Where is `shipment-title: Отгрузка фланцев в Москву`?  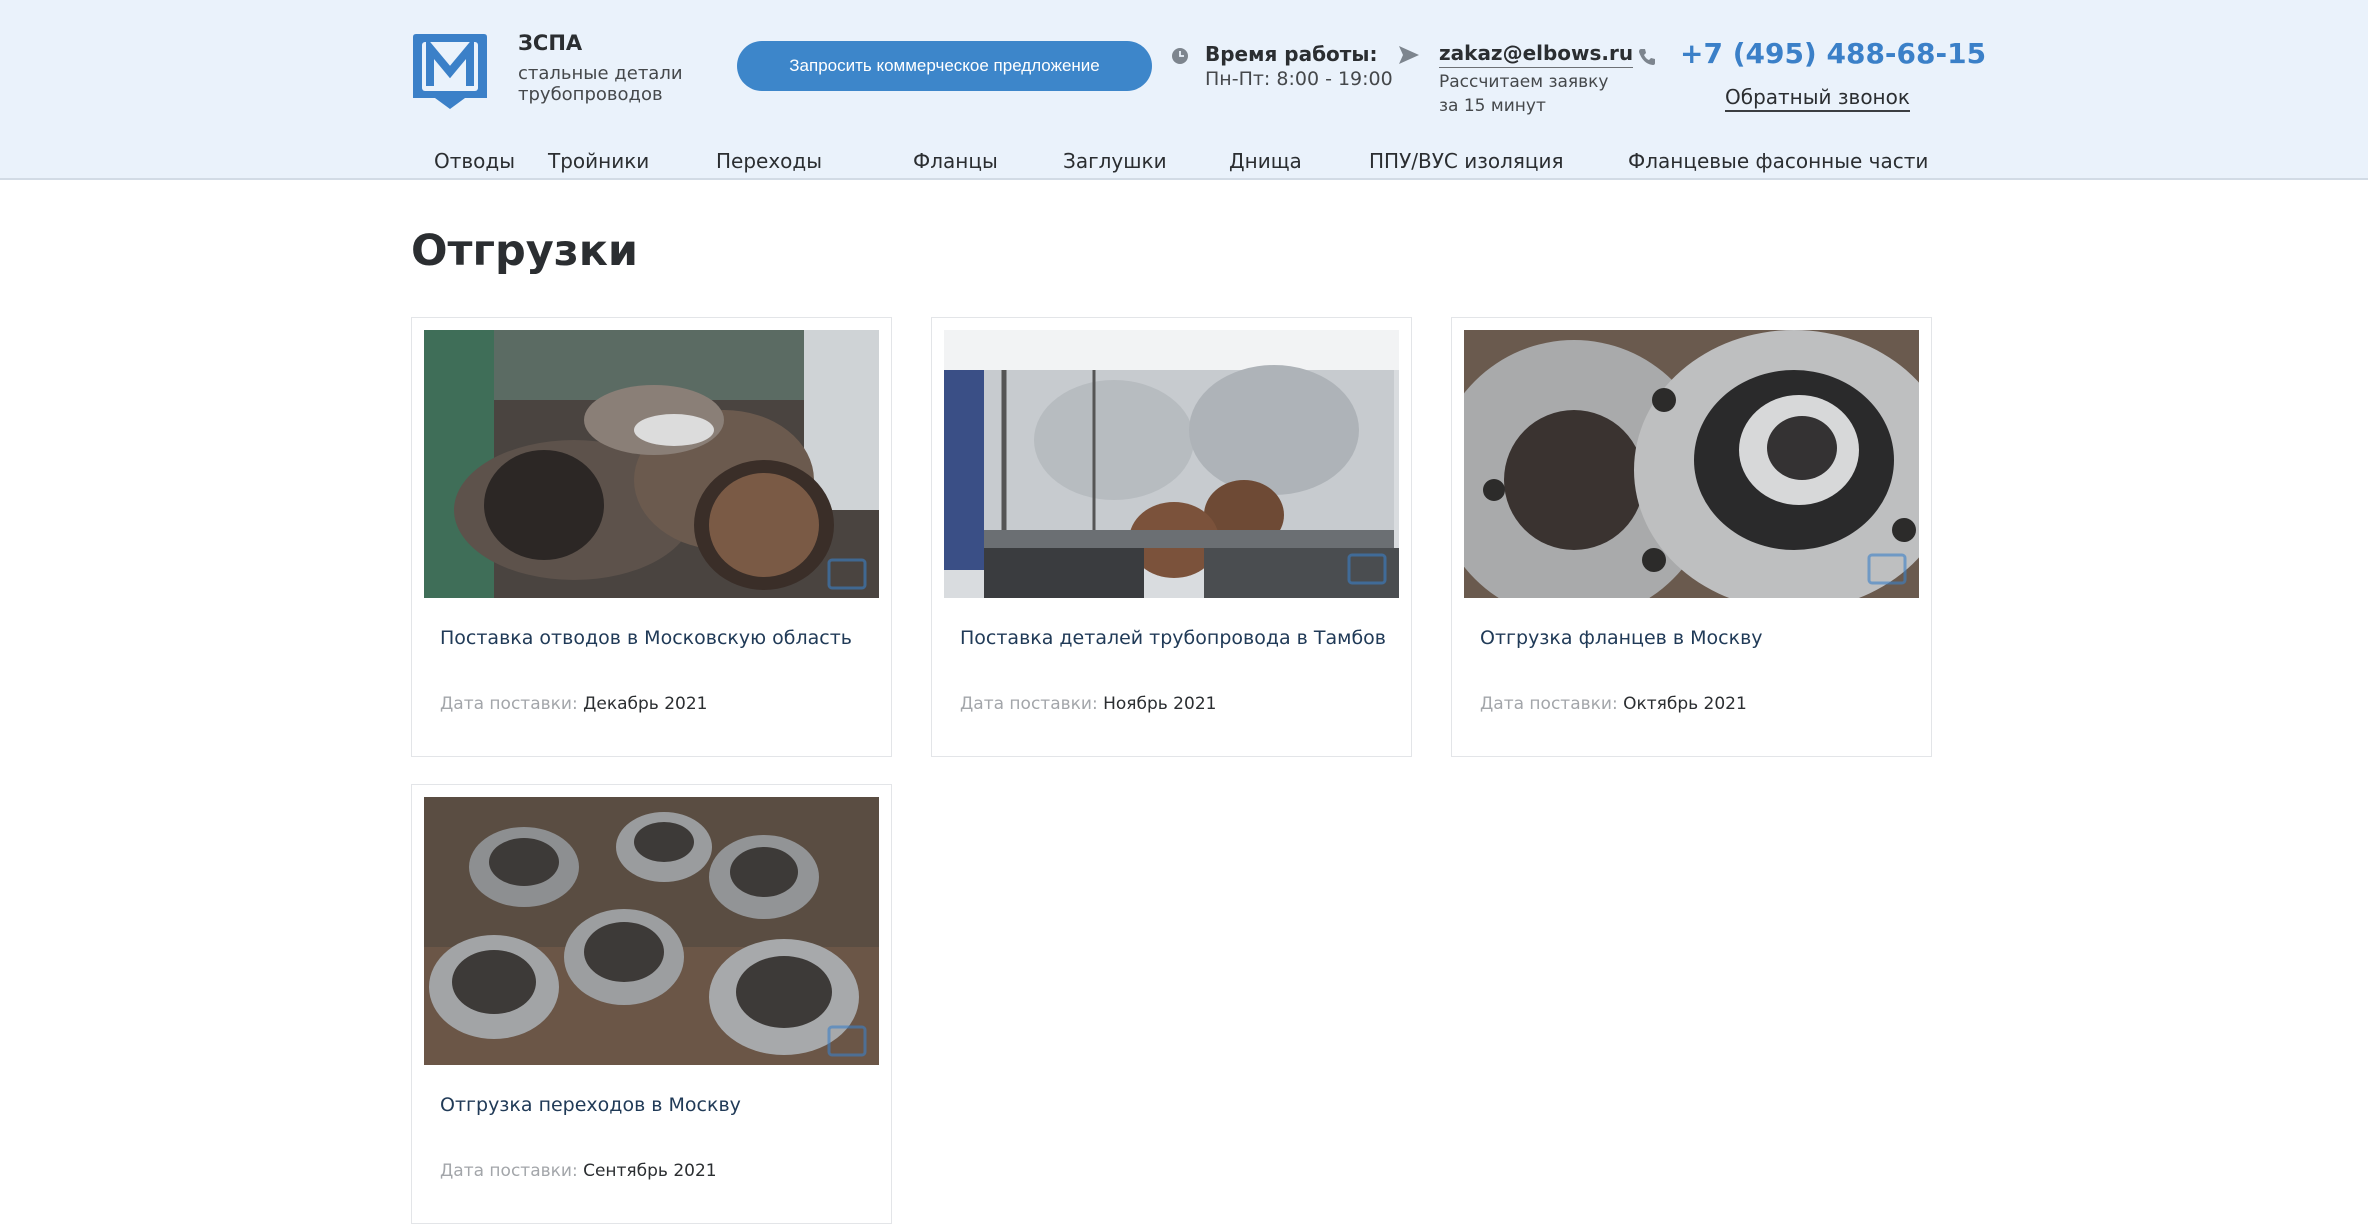
shipment-title: Отгрузка фланцев в Москву is located at coordinates (1695, 638).